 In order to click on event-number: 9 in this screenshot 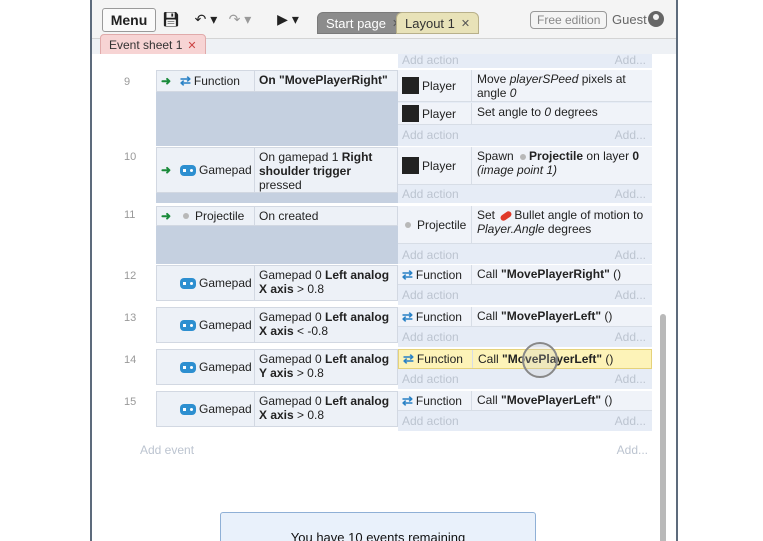, I will do `click(127, 82)`.